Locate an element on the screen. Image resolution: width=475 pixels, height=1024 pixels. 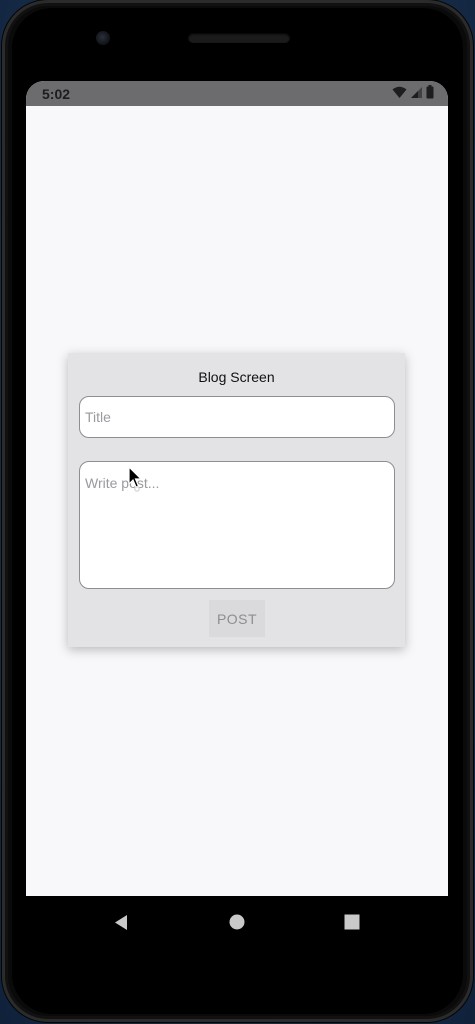
battery-icon is located at coordinates (430, 93).